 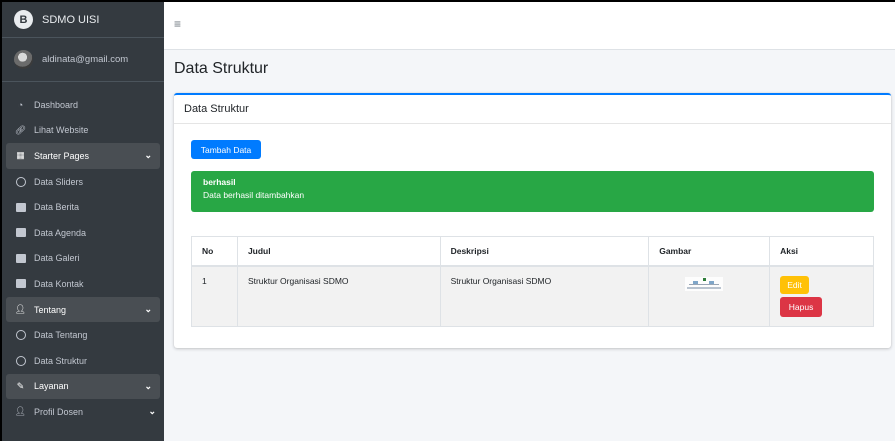 What do you see at coordinates (214, 296) in the screenshot?
I see `cell-no: 1` at bounding box center [214, 296].